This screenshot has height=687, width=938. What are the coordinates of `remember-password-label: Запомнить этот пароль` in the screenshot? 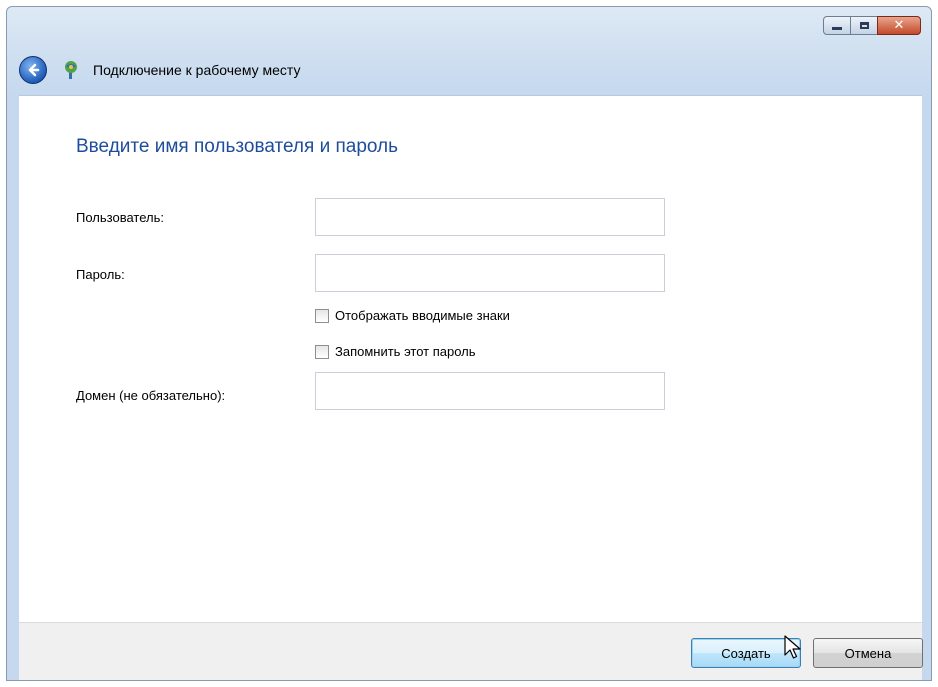 It's located at (405, 351).